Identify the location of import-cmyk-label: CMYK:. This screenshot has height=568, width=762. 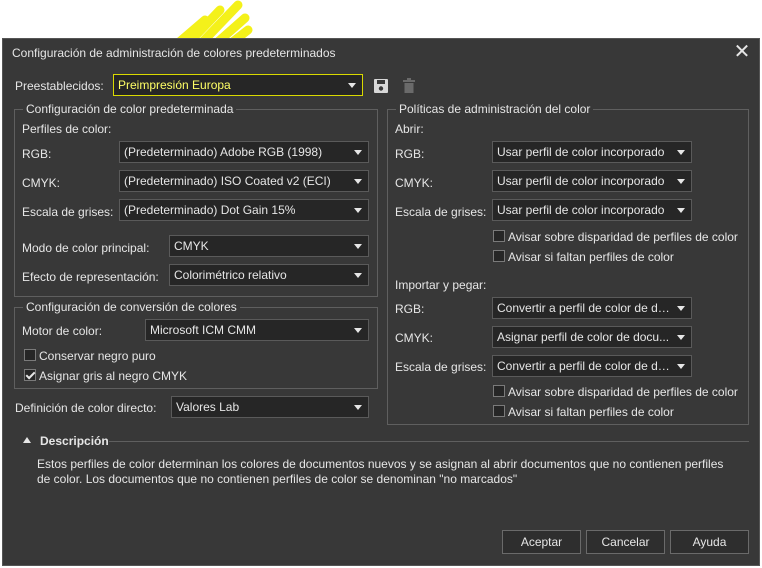
(414, 338).